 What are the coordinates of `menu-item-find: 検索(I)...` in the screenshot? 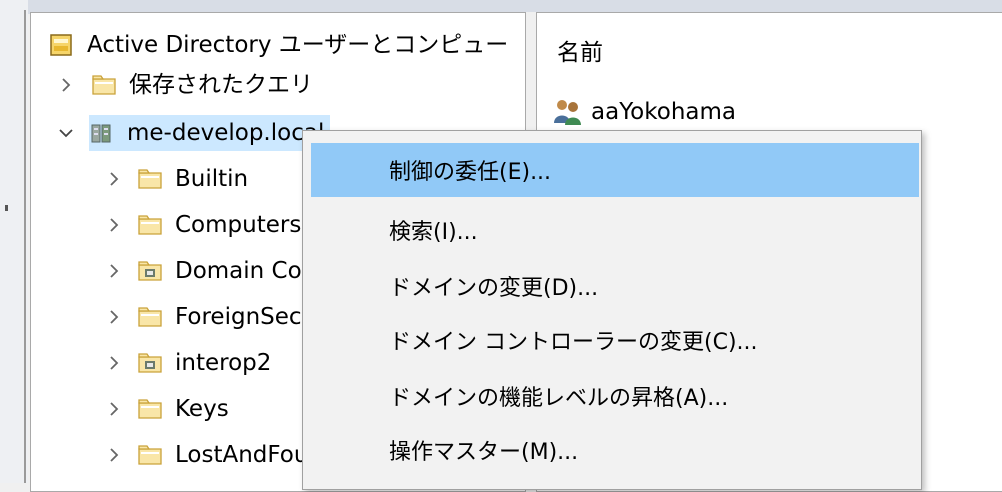 It's located at (615, 230).